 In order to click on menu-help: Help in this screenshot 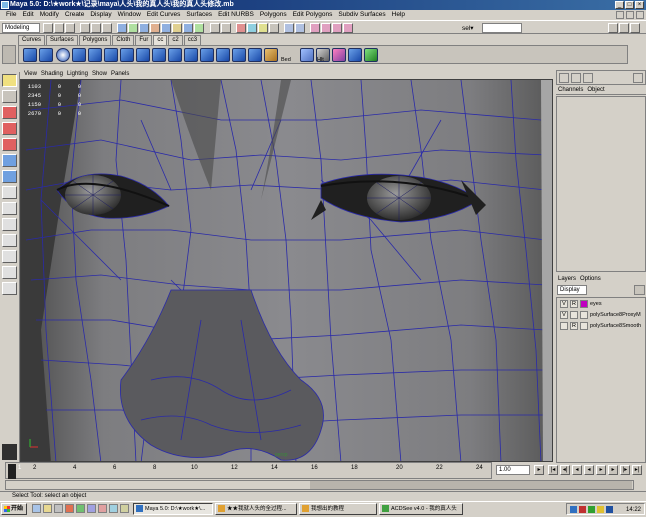, I will do `click(398, 15)`.